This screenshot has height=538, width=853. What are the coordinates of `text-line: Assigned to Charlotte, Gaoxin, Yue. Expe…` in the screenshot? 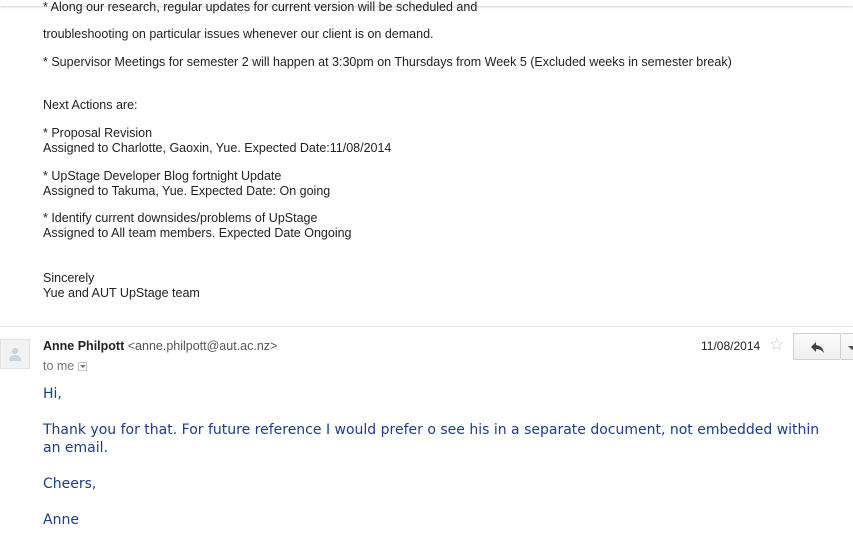 It's located at (217, 148).